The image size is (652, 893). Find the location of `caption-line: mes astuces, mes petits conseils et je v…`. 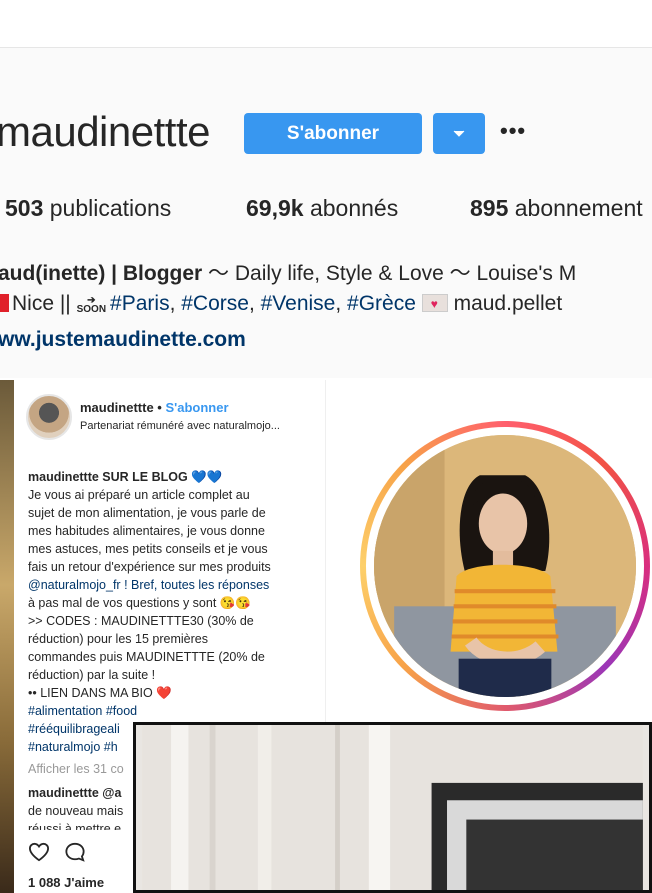

caption-line: mes astuces, mes petits conseils et je v… is located at coordinates (148, 549).